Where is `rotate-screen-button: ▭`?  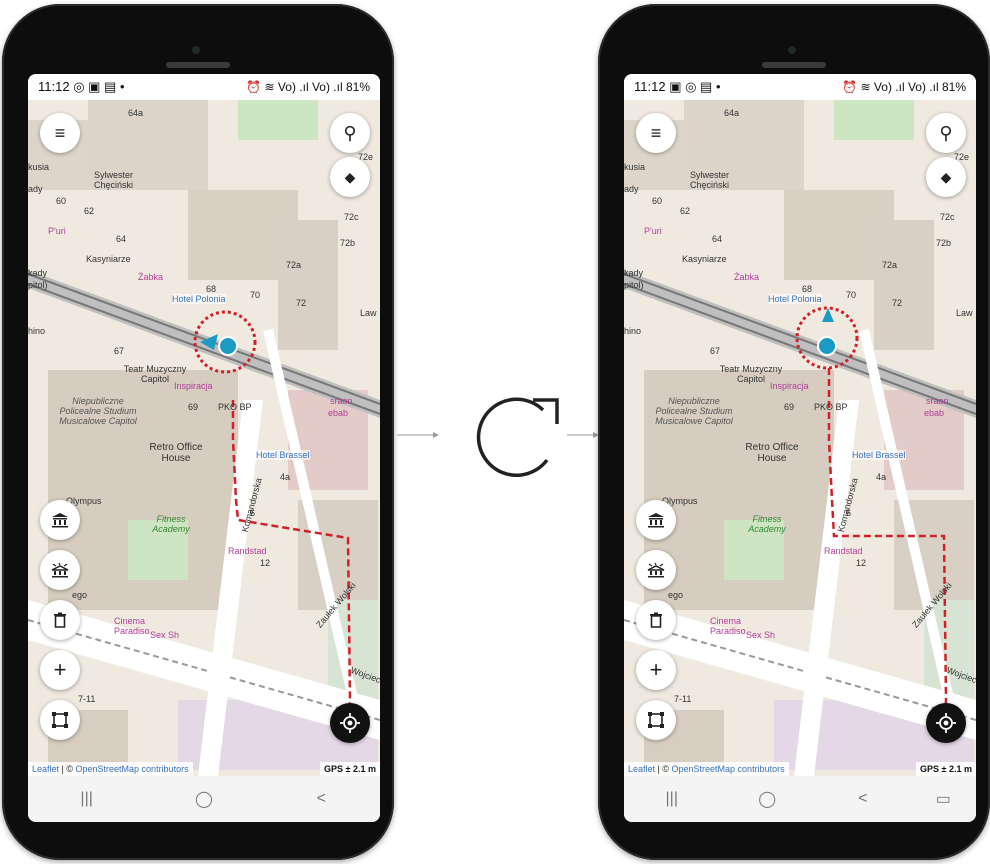 rotate-screen-button: ▭ is located at coordinates (943, 799).